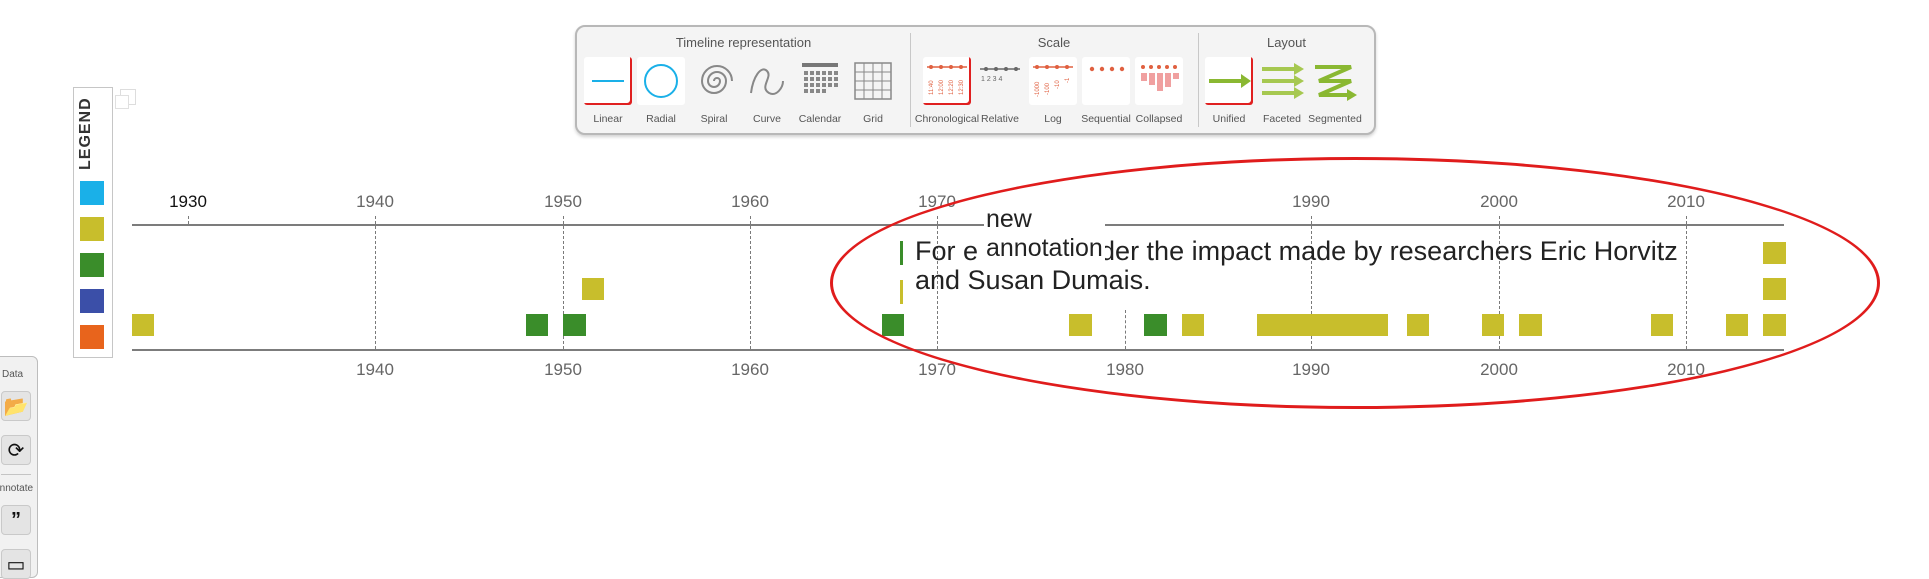 This screenshot has height=579, width=1929. Describe the element at coordinates (937, 201) in the screenshot. I see `top-tick-label: 1970` at that location.